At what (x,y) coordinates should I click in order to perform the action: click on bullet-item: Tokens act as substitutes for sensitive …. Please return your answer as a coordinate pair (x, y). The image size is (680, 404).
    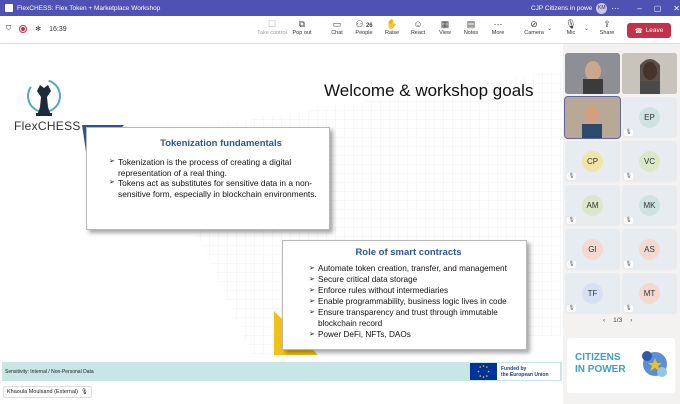
    Looking at the image, I should click on (214, 188).